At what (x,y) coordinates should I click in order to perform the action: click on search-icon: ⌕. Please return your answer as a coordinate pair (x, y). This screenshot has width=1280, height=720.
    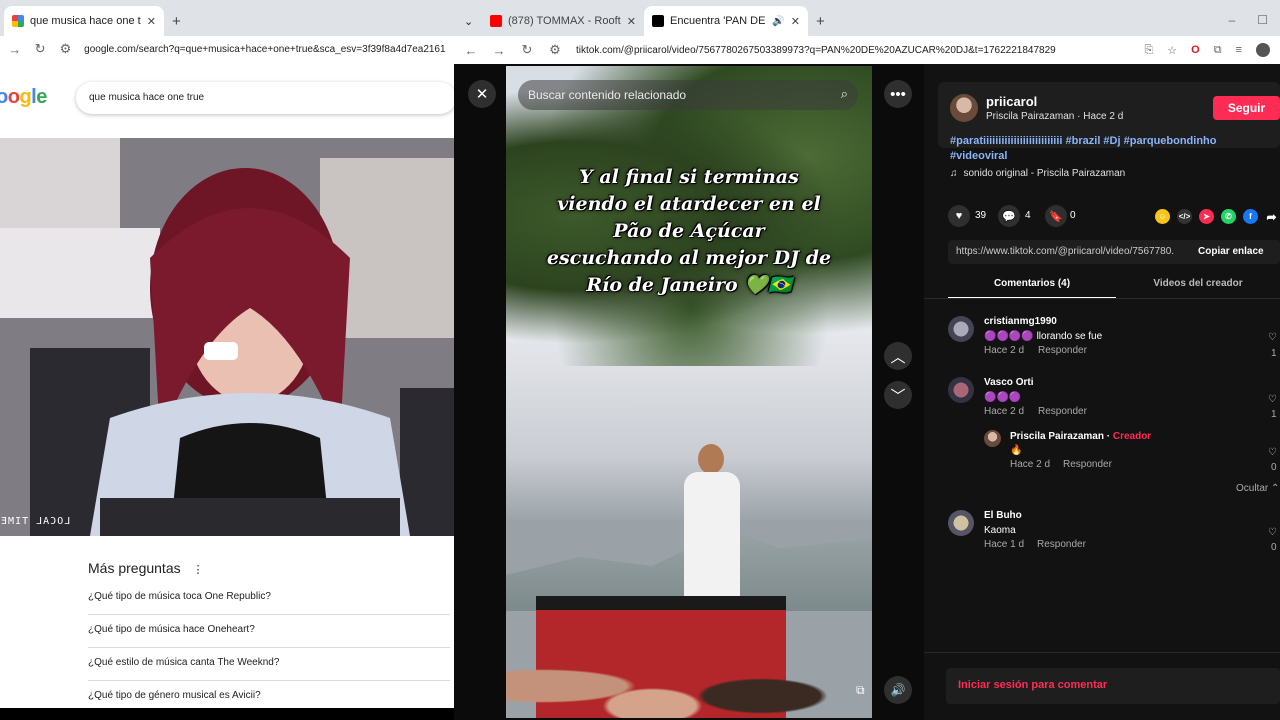
    Looking at the image, I should click on (844, 94).